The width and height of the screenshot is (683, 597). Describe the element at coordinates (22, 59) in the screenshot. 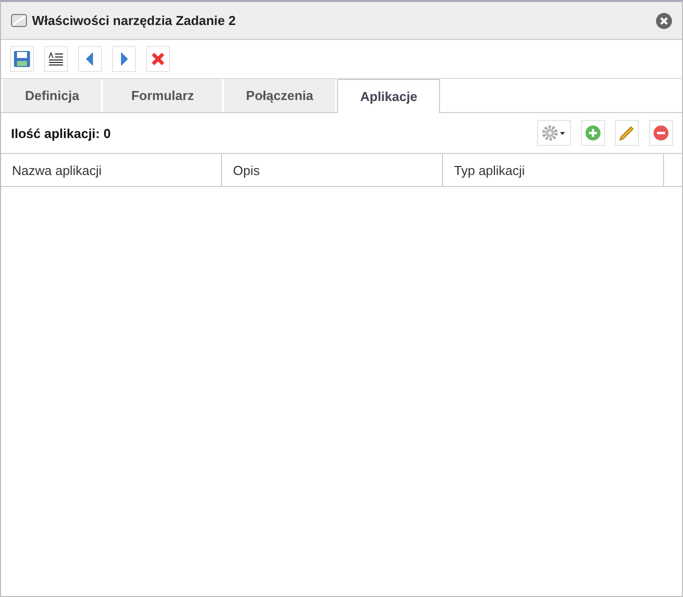

I see `save-button` at that location.